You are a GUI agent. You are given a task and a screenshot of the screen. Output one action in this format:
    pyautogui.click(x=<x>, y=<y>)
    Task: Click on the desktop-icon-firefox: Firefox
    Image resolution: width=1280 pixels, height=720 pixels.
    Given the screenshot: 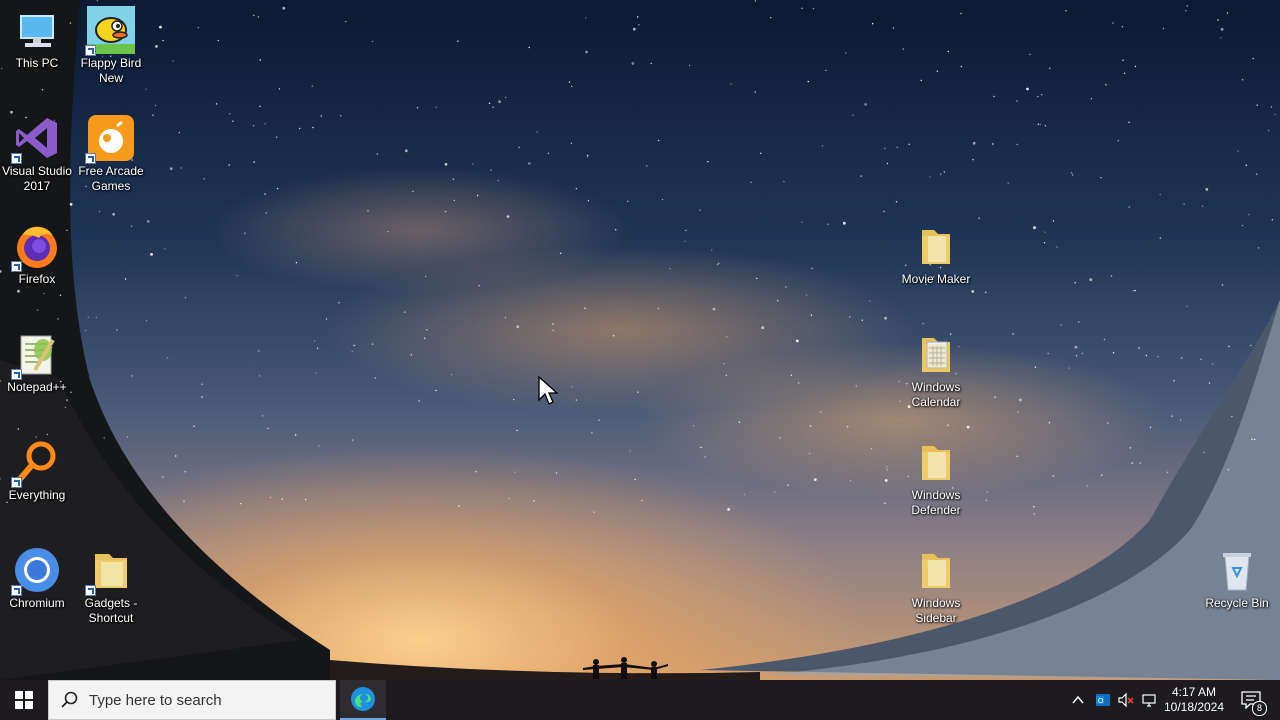 What is the action you would take?
    pyautogui.click(x=37, y=251)
    